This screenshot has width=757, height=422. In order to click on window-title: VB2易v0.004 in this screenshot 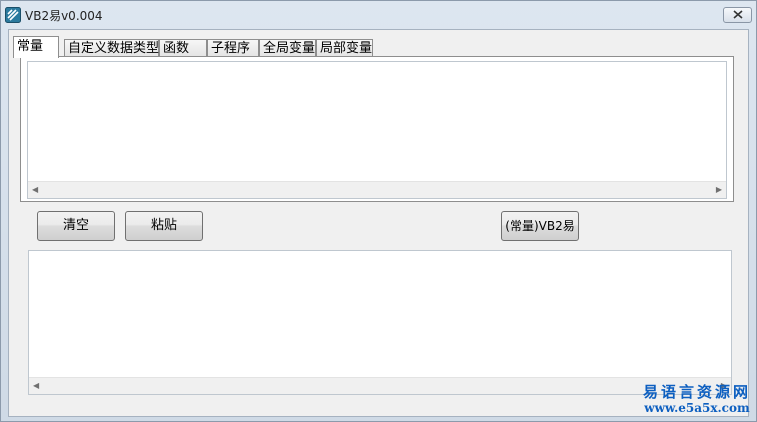, I will do `click(64, 16)`.